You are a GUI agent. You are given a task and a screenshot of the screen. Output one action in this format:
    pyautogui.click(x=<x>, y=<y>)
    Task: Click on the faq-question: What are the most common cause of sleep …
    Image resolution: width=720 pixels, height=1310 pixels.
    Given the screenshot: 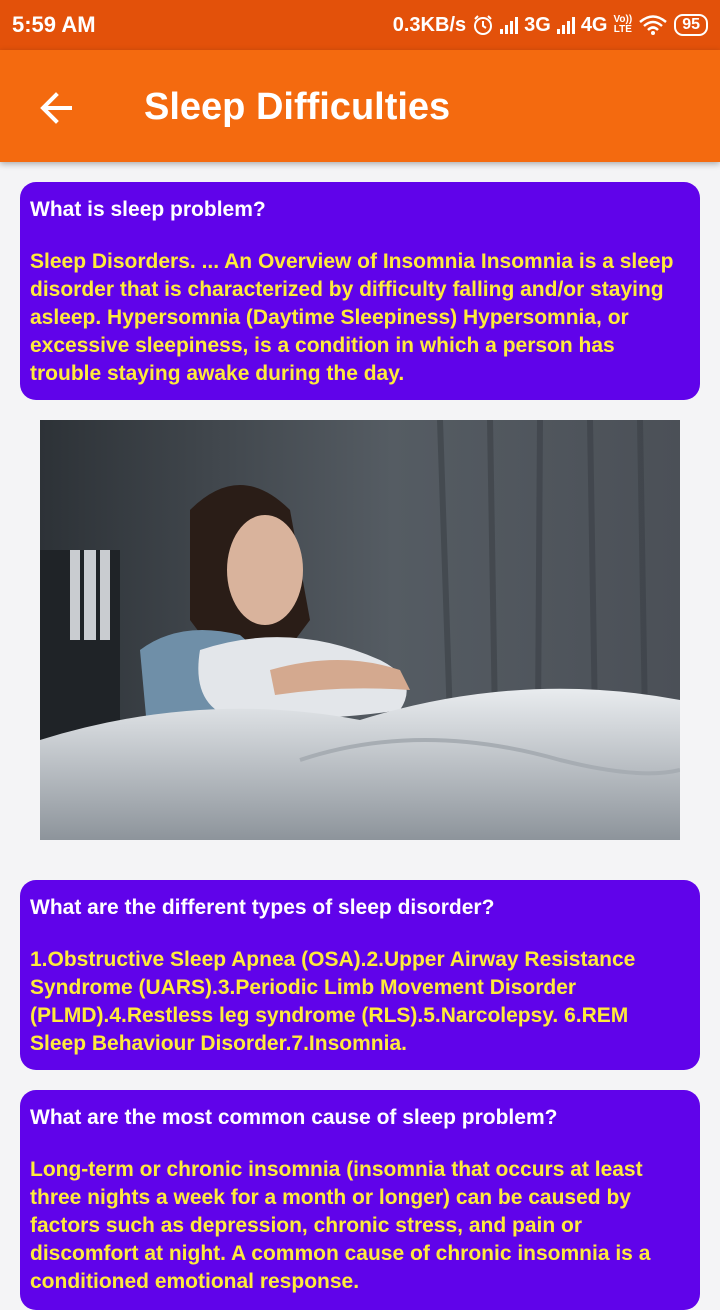 What is the action you would take?
    pyautogui.click(x=294, y=1117)
    